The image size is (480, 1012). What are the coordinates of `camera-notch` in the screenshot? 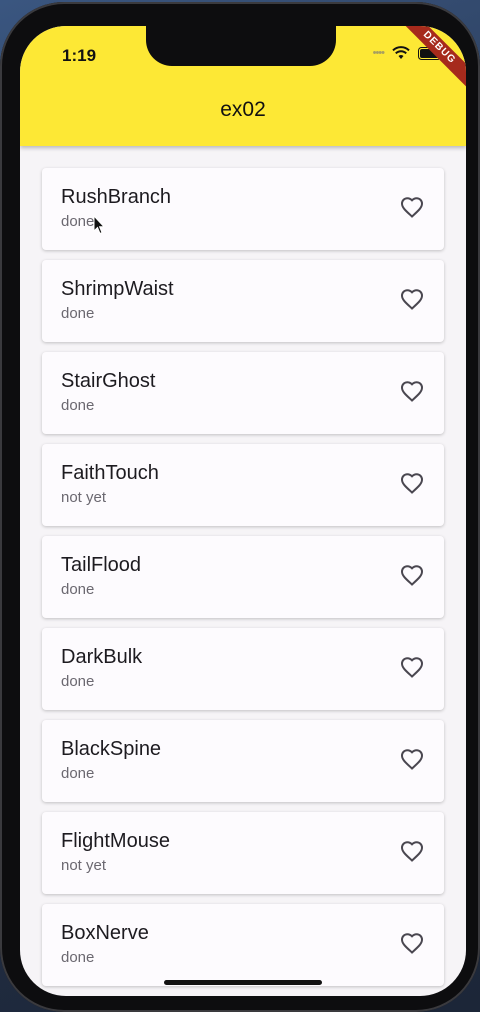 It's located at (241, 46).